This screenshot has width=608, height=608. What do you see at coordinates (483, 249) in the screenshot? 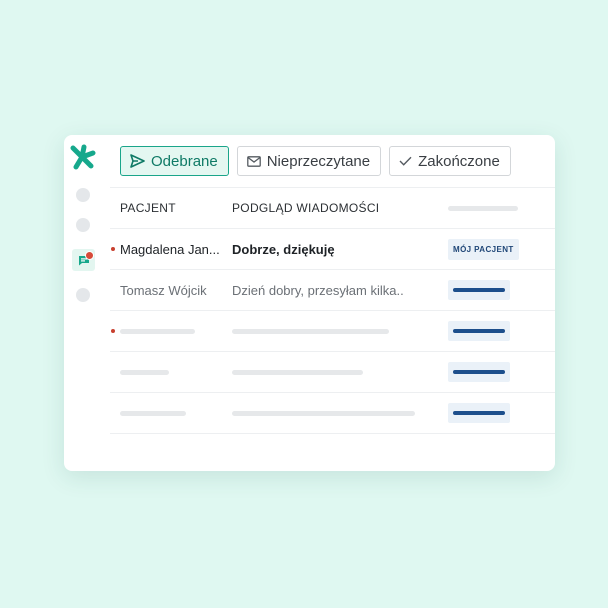
I see `my-patient-badge: MÓJ PACJENT` at bounding box center [483, 249].